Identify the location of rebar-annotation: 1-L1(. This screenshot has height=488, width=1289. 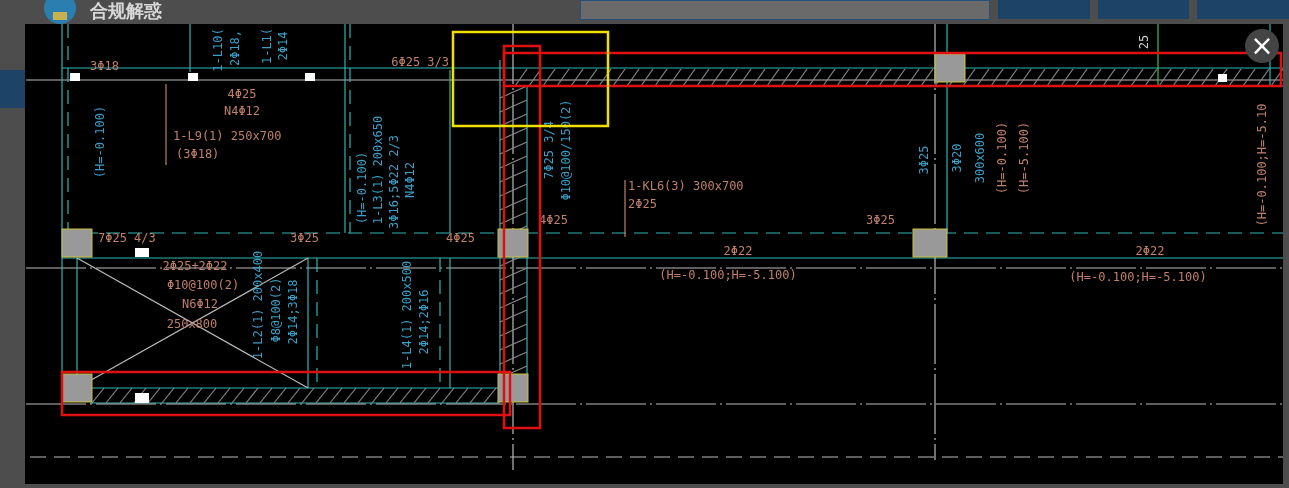
(267, 46).